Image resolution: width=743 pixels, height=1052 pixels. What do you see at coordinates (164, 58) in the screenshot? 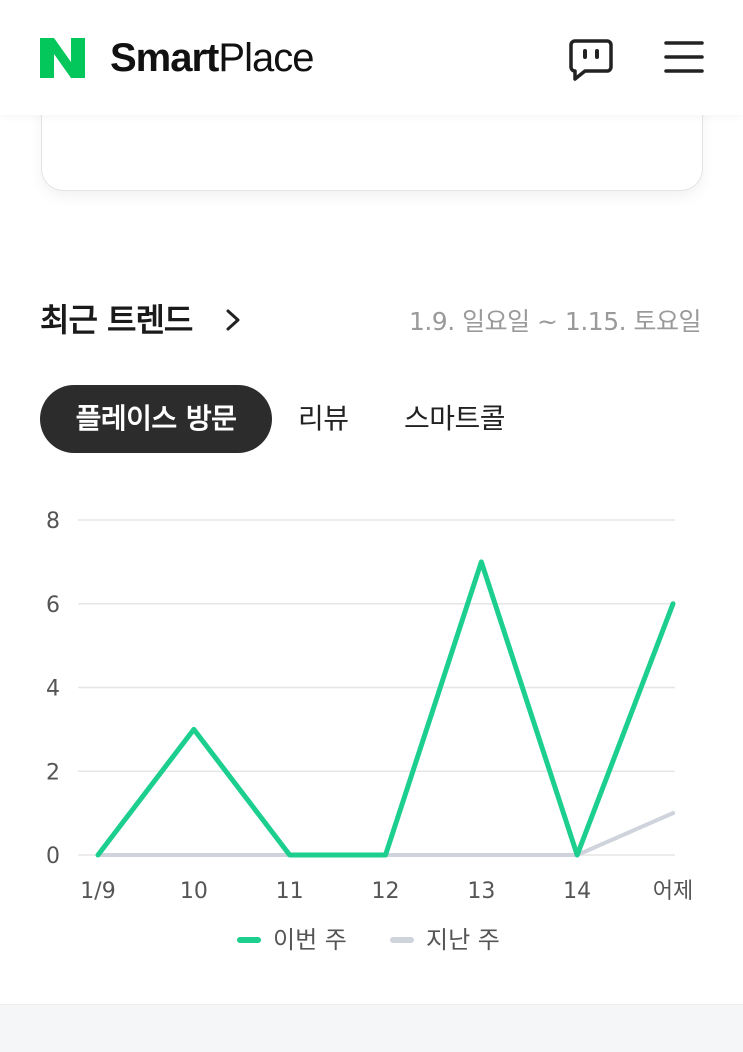
I see `brand-name-bold: Smart` at bounding box center [164, 58].